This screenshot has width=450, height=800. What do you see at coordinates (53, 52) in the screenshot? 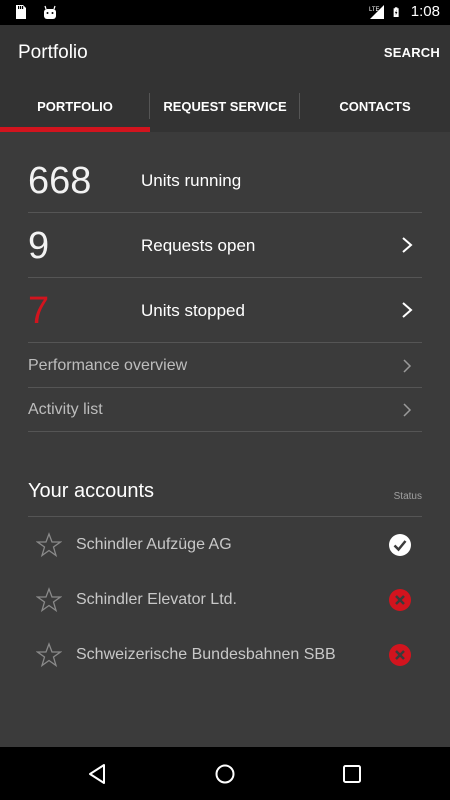
I see `page-title: Portfolio` at bounding box center [53, 52].